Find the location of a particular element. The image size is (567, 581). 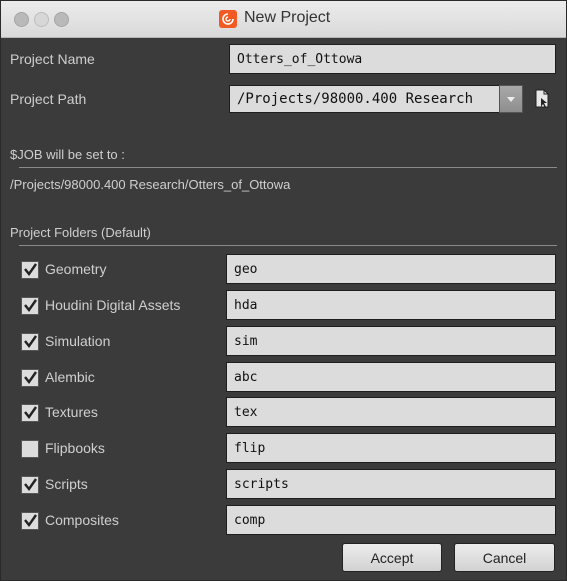

folder-name-field: tex is located at coordinates (391, 412).